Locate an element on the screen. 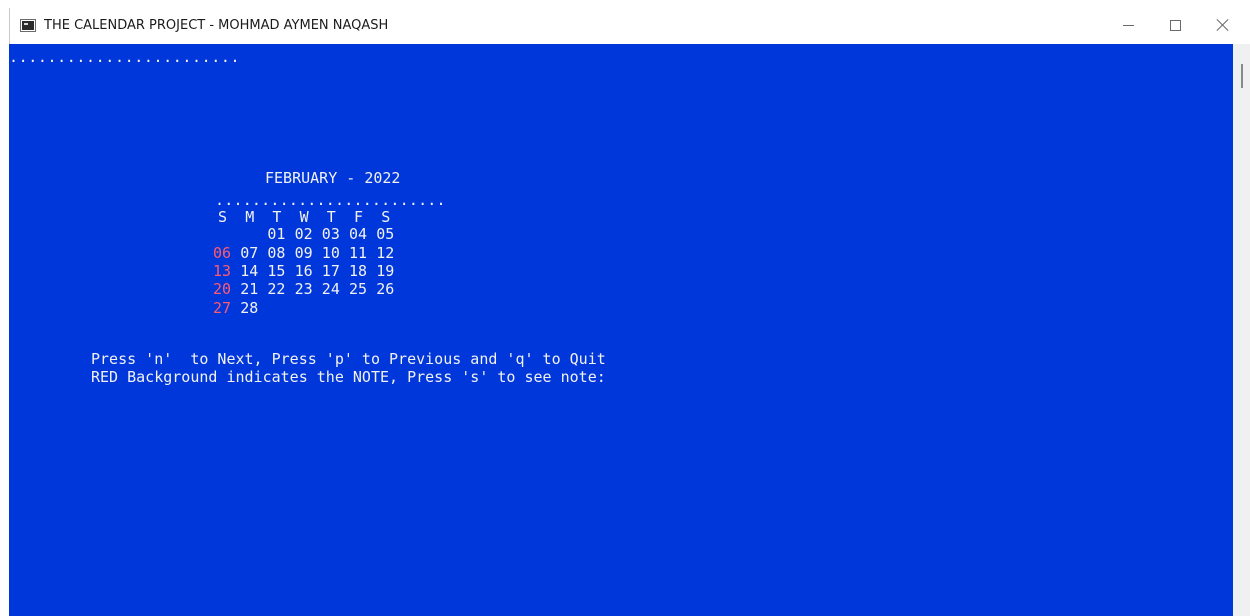 This screenshot has width=1250, height=616. vertical-scrollbar is located at coordinates (1241, 330).